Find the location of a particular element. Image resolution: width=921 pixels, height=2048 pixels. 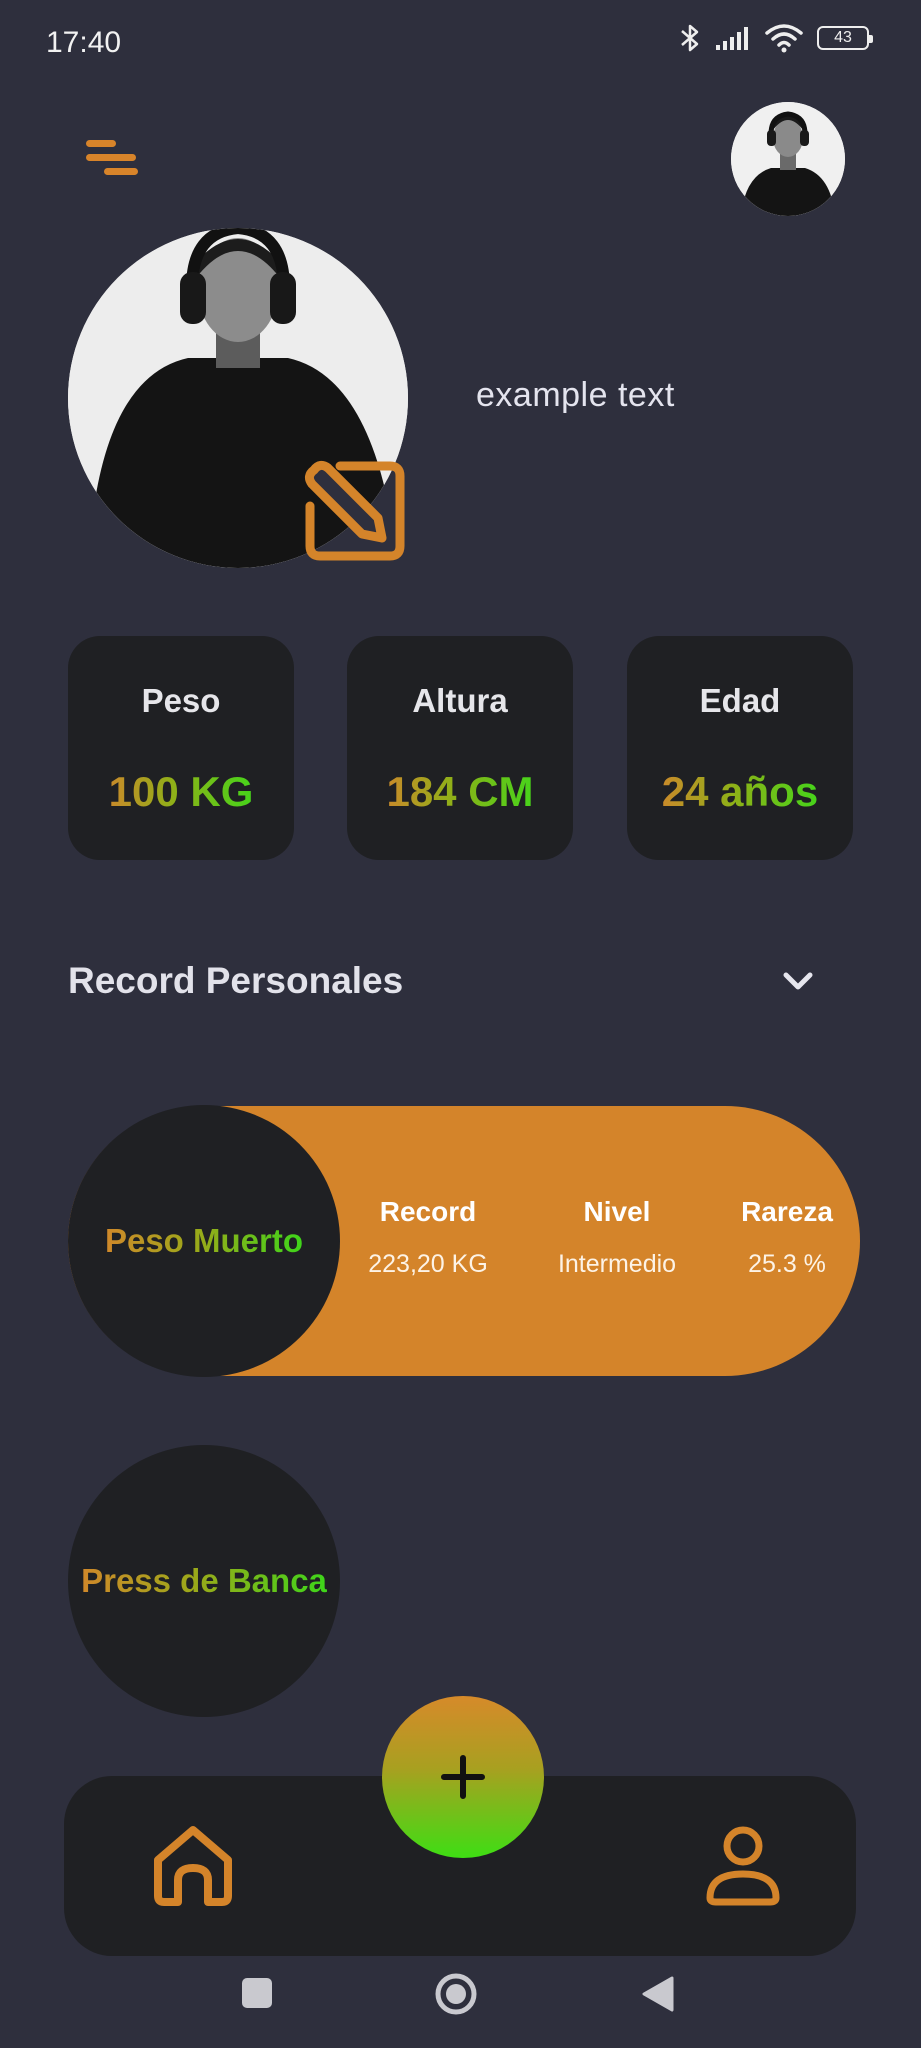

rarity-label: Rareza is located at coordinates (787, 1211).